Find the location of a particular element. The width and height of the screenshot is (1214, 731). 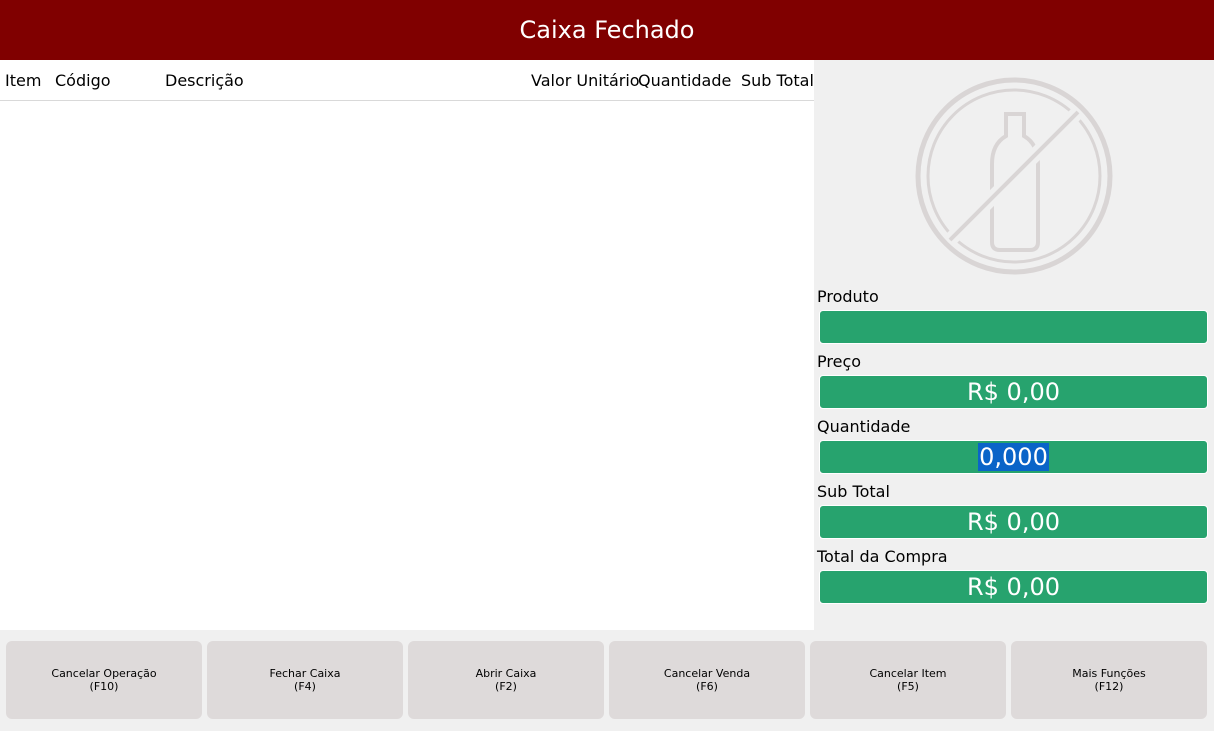

button-shortcut: (F10) is located at coordinates (104, 686).